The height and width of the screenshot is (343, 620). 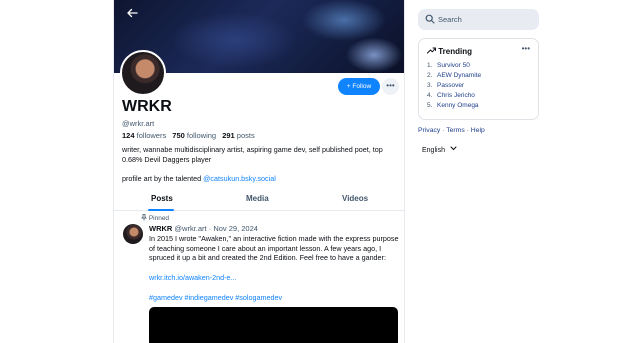 What do you see at coordinates (432, 50) in the screenshot?
I see `trending-icon` at bounding box center [432, 50].